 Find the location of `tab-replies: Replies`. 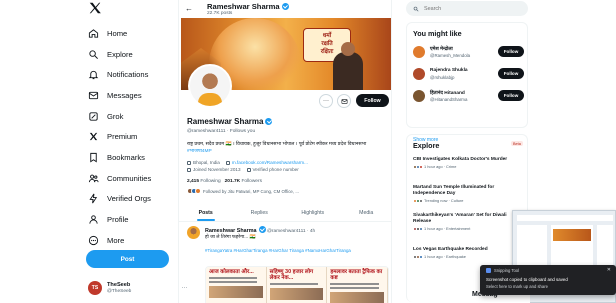

tab-replies: Replies is located at coordinates (260, 212).